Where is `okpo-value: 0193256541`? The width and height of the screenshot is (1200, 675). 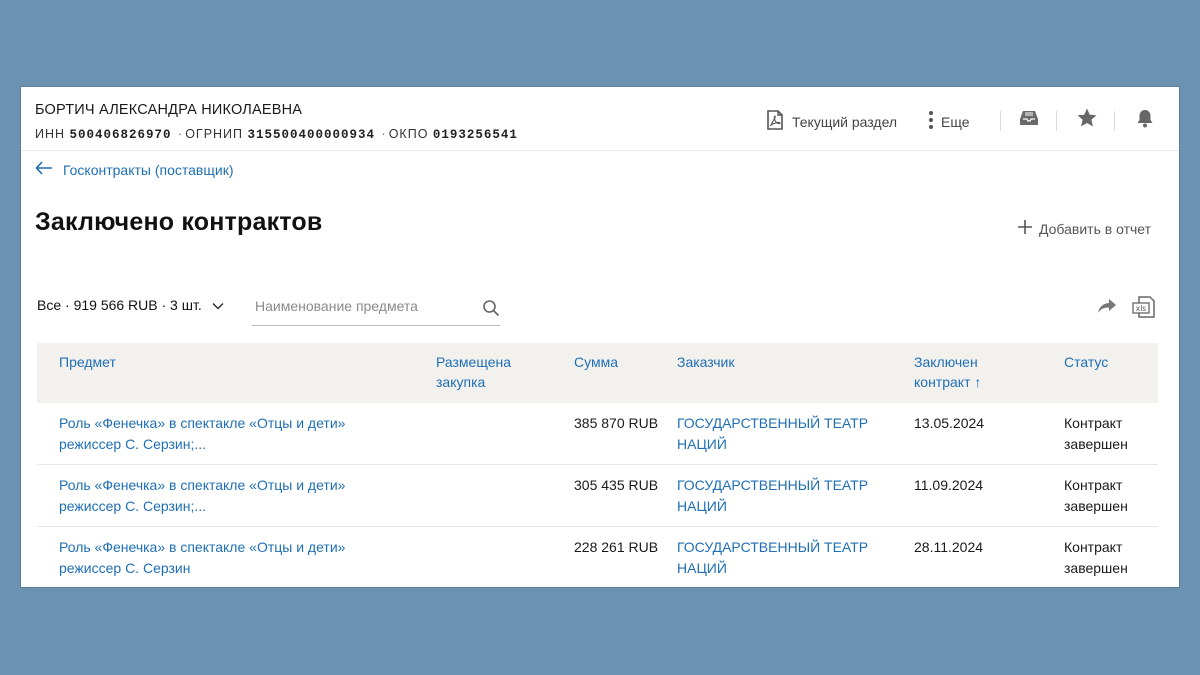
okpo-value: 0193256541 is located at coordinates (475, 135).